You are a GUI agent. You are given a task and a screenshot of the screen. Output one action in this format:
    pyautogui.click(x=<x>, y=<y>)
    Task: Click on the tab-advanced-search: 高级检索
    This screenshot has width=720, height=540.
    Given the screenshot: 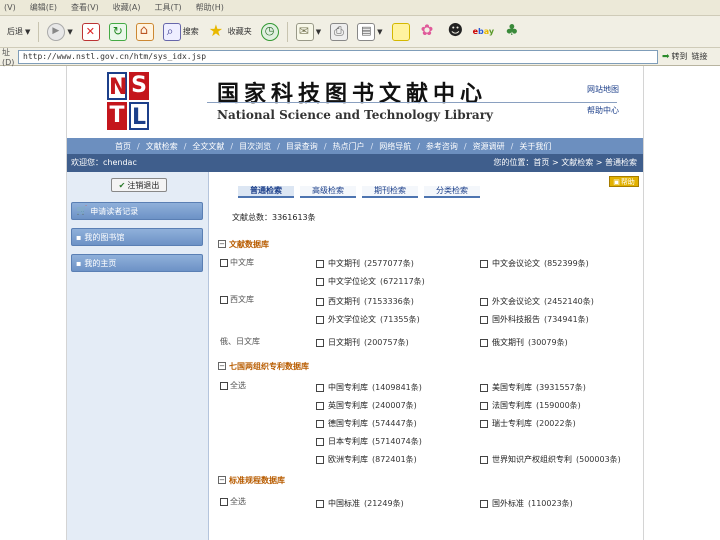 What is the action you would take?
    pyautogui.click(x=328, y=192)
    